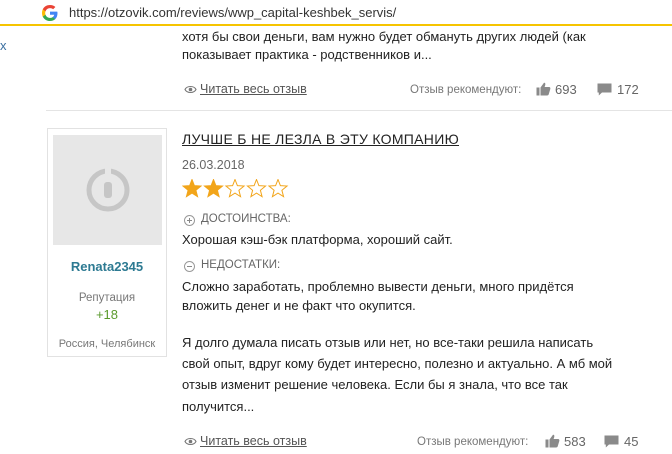 The image size is (672, 454). I want to click on likes-count: 693, so click(566, 89).